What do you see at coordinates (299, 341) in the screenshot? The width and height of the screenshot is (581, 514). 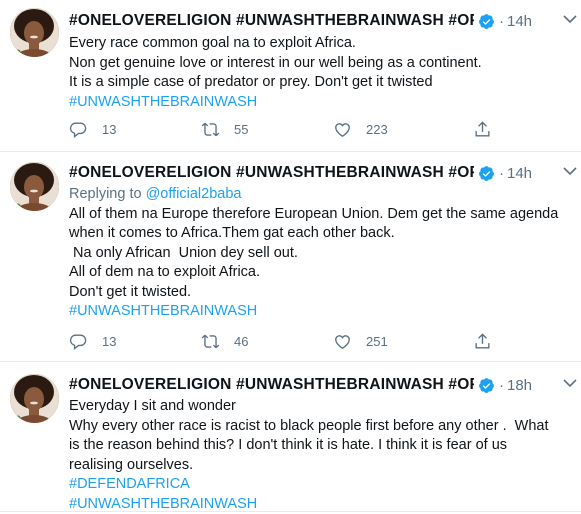 I see `tweet-actions: 13 46 251` at bounding box center [299, 341].